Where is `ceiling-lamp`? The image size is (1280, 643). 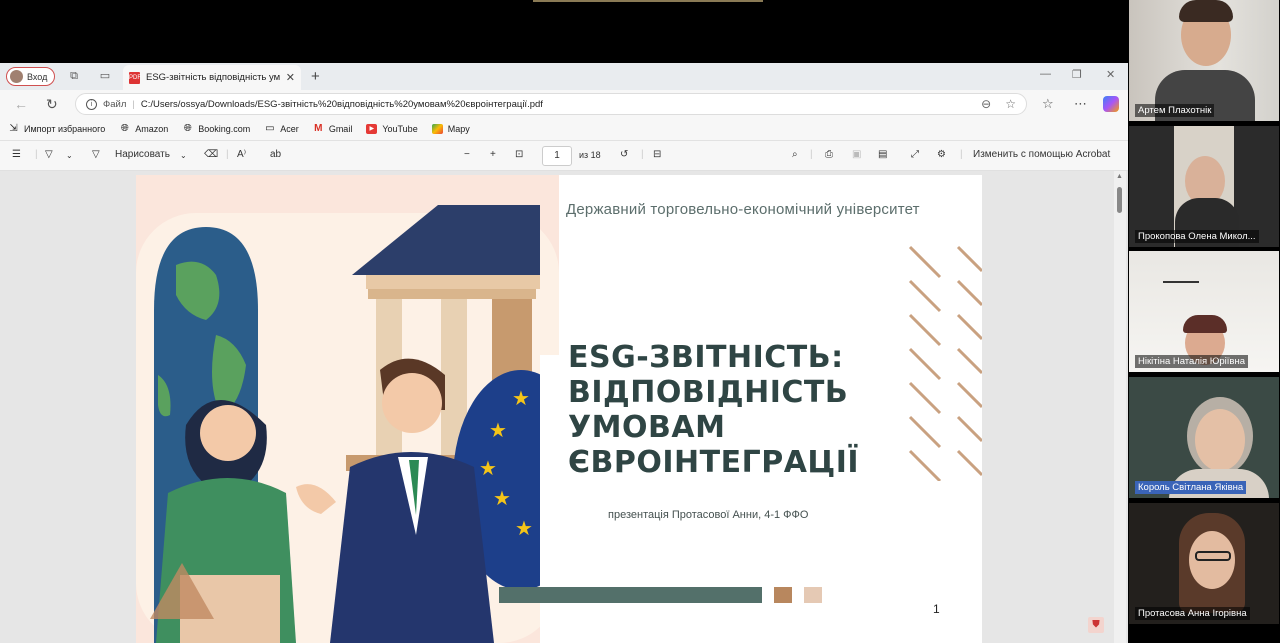 ceiling-lamp is located at coordinates (1181, 288).